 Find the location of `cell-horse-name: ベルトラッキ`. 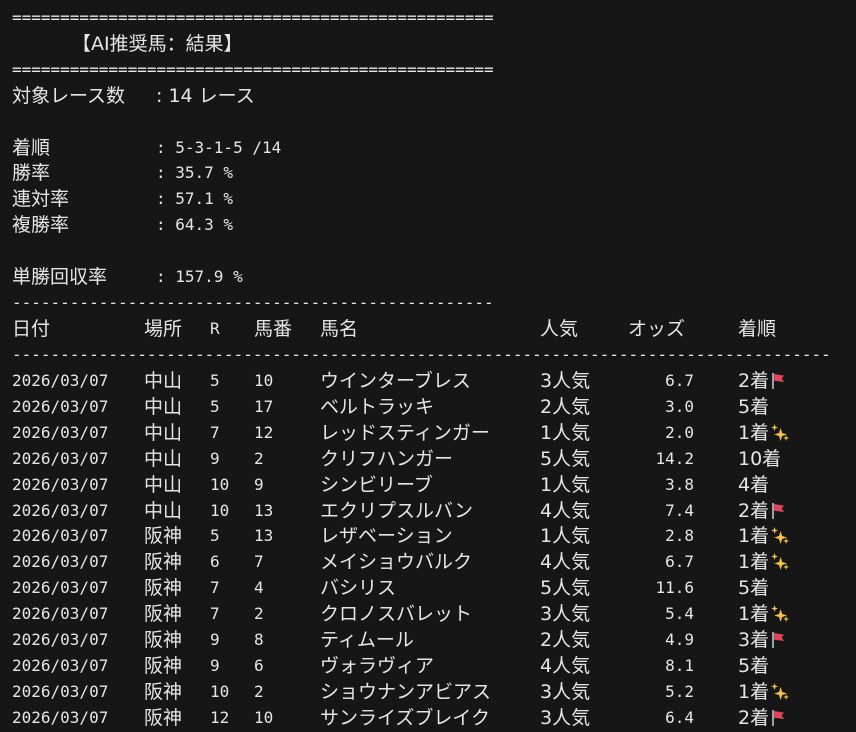

cell-horse-name: ベルトラッキ is located at coordinates (377, 407).